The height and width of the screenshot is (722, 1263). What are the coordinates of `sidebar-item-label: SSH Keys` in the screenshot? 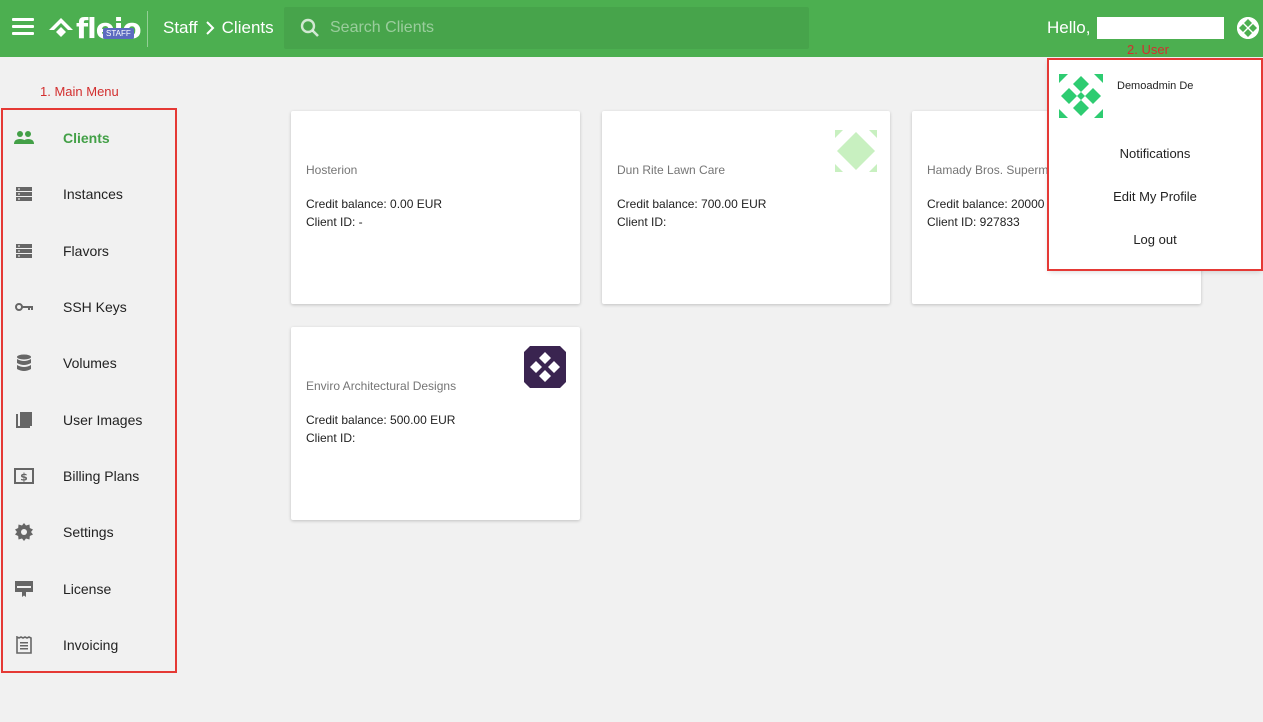 It's located at (95, 307).